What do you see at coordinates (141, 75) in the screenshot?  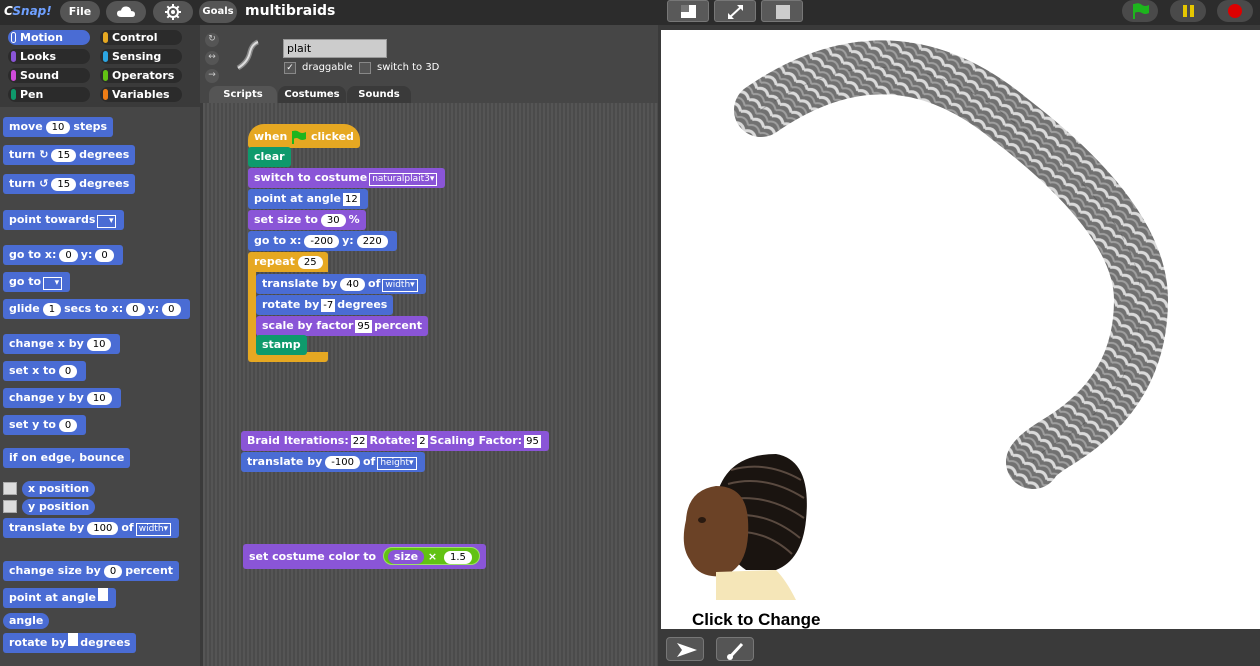 I see `category-operators: Operators` at bounding box center [141, 75].